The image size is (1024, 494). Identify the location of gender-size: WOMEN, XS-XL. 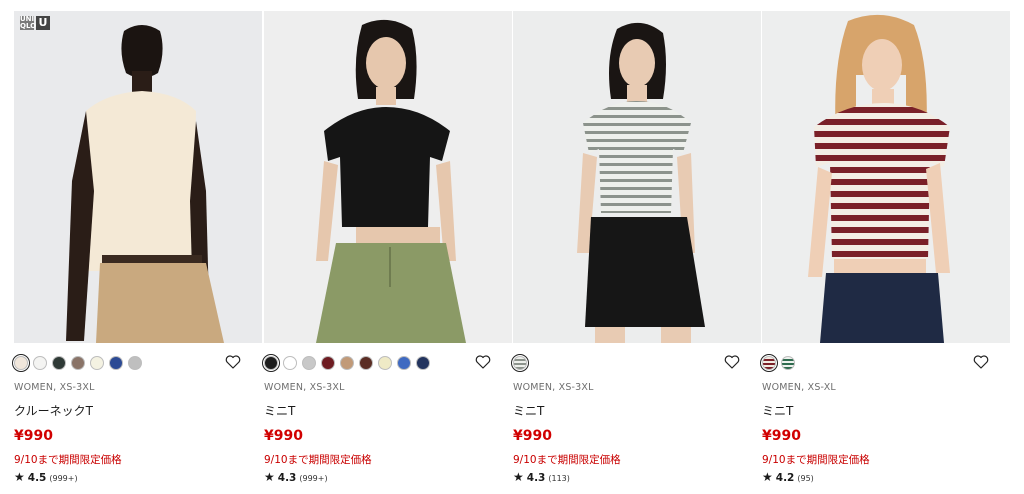
(799, 387).